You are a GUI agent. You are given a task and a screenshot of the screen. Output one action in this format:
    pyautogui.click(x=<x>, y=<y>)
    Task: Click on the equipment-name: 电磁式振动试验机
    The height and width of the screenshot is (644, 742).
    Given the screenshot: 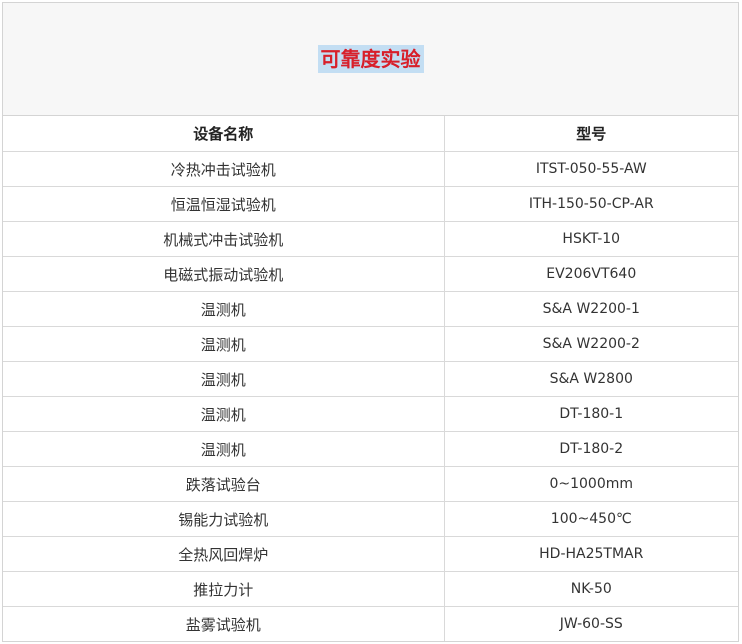 What is the action you would take?
    pyautogui.click(x=224, y=274)
    